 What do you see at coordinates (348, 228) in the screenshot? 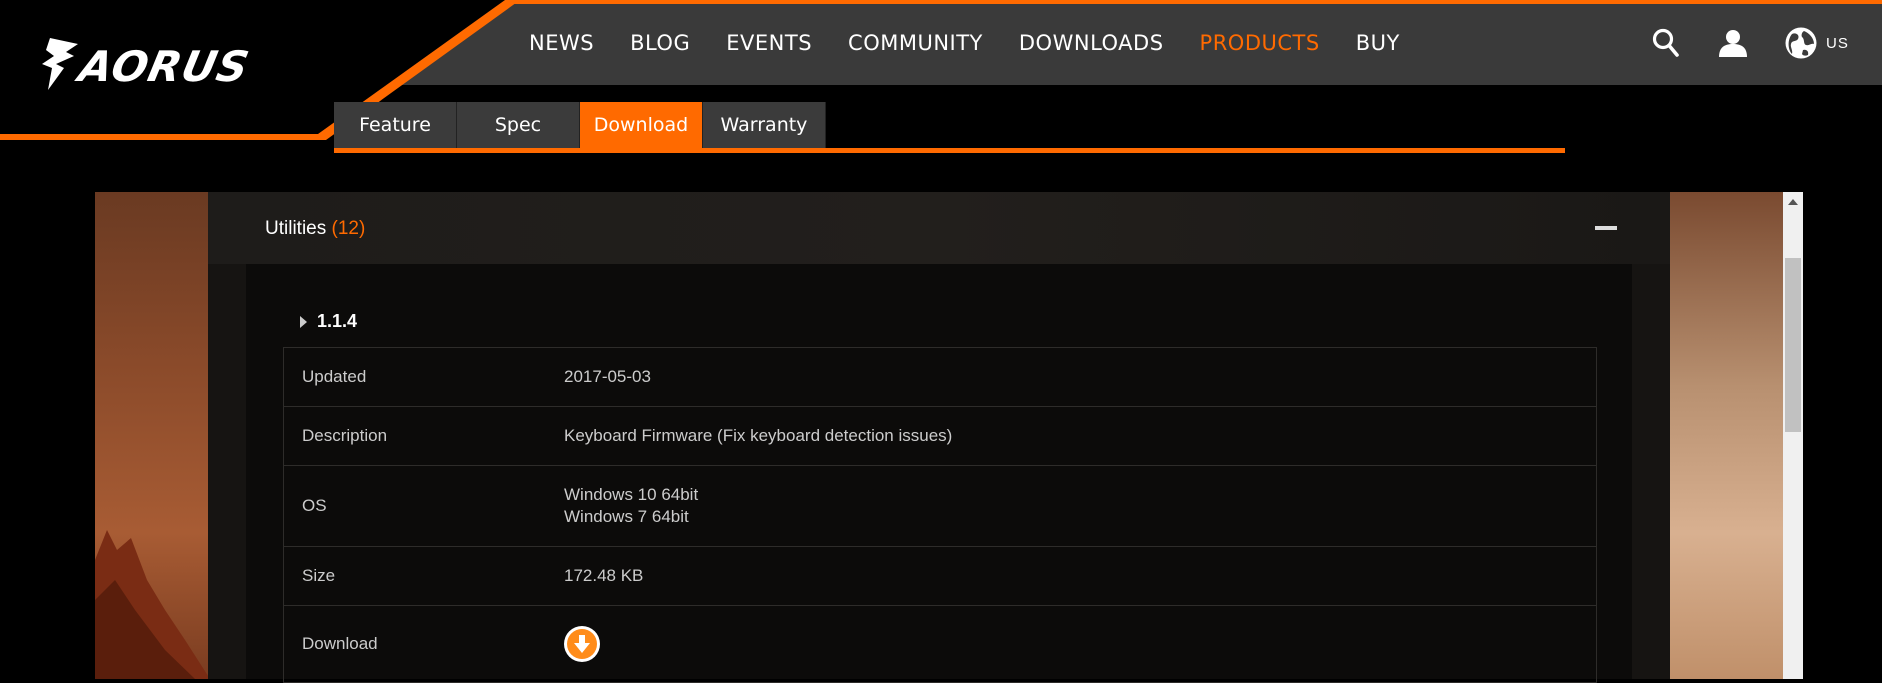
I see `section-count: (12)` at bounding box center [348, 228].